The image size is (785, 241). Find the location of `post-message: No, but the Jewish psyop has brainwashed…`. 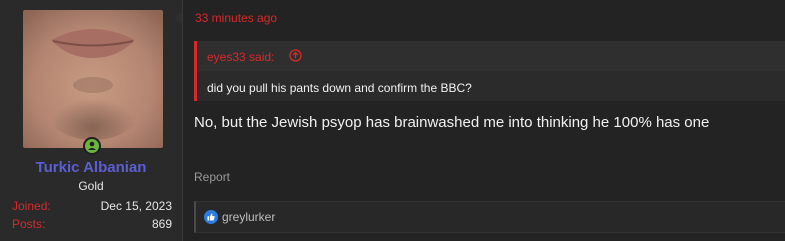

post-message: No, but the Jewish psyop has brainwashed… is located at coordinates (452, 122).